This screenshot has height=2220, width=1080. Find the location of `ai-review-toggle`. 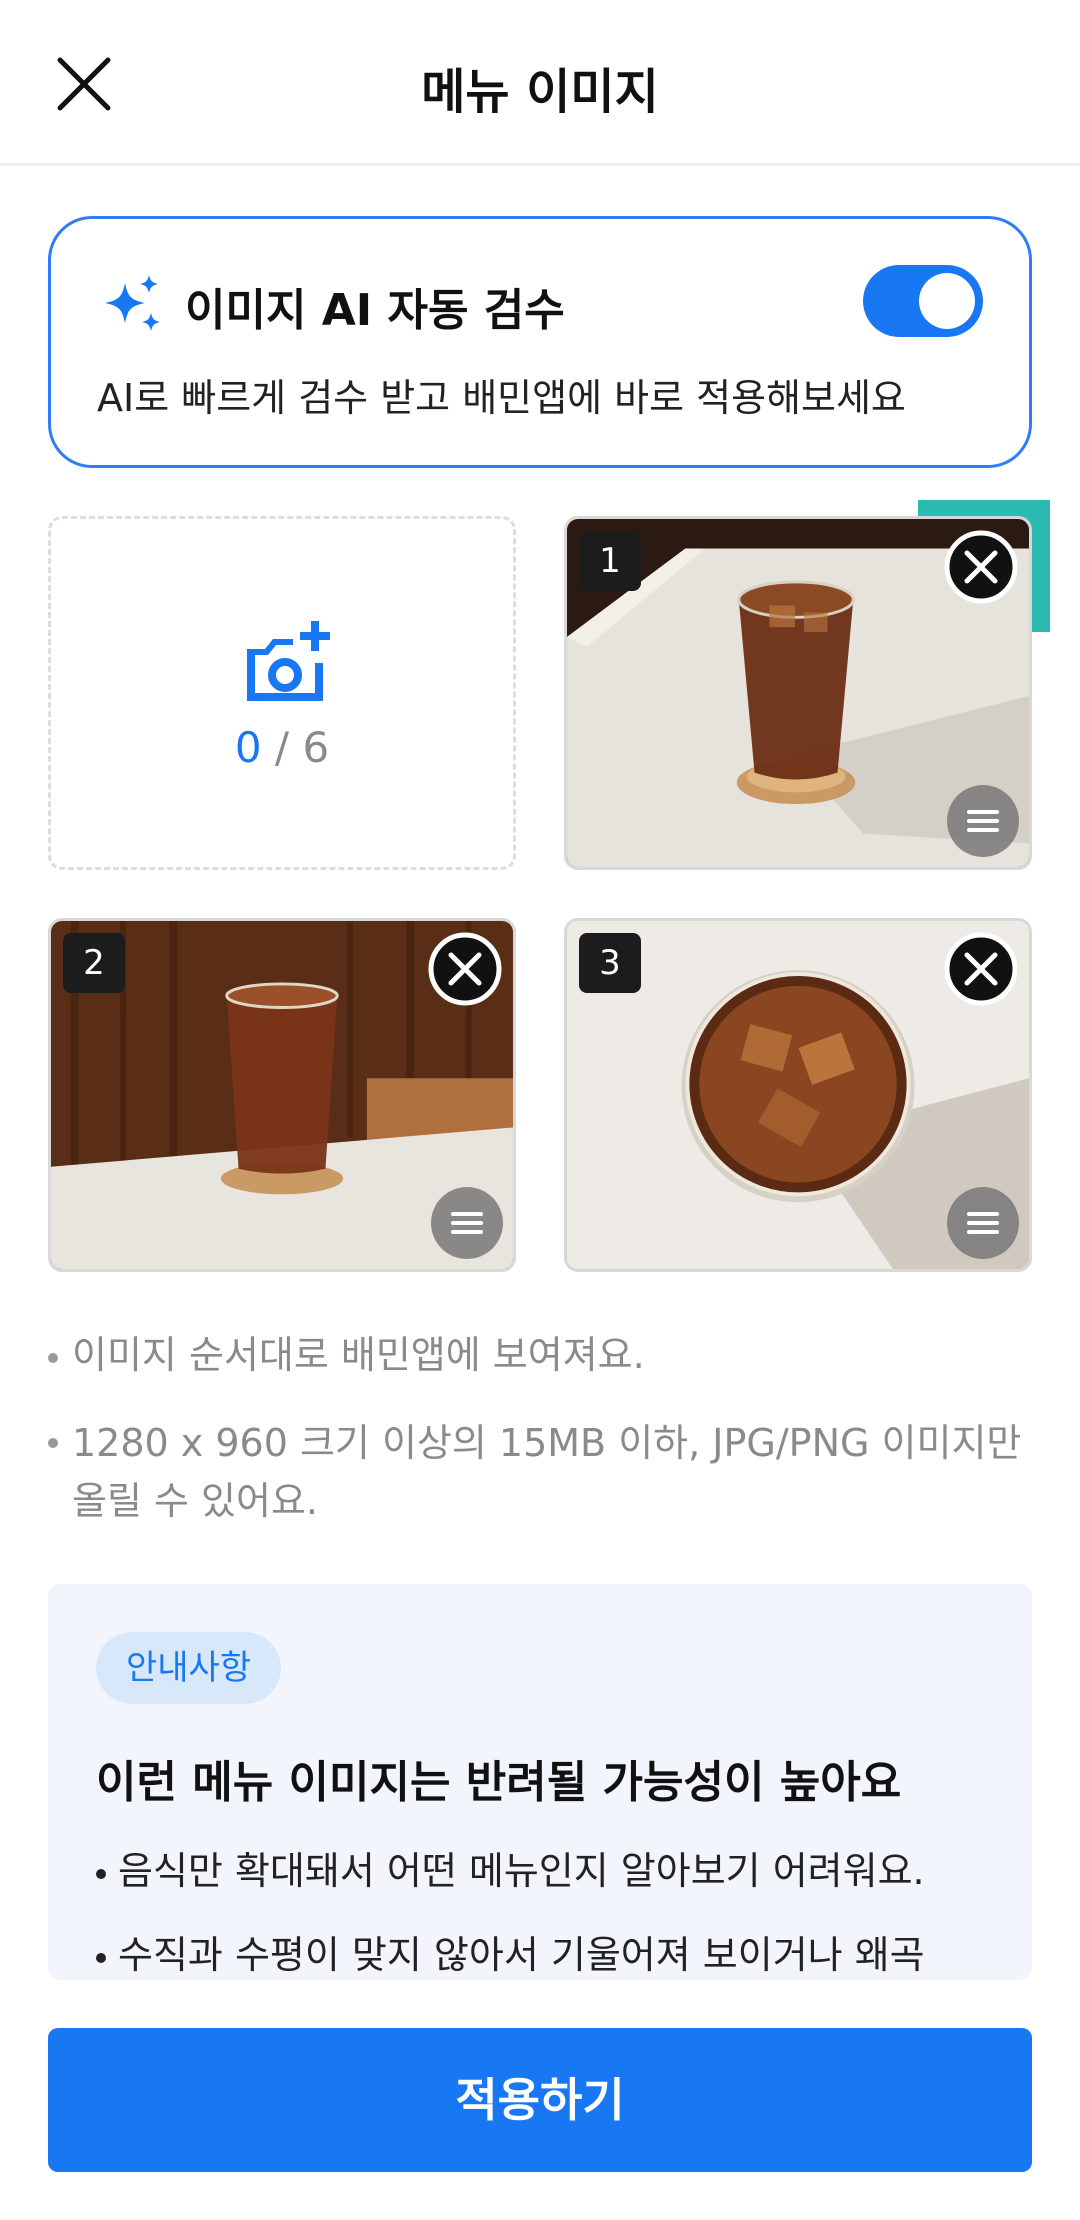

ai-review-toggle is located at coordinates (923, 301).